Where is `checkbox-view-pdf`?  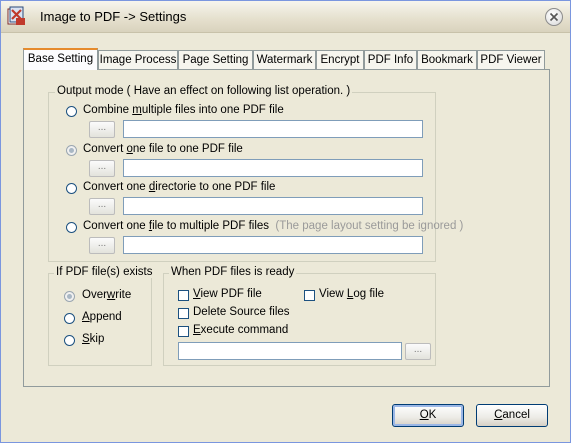 checkbox-view-pdf is located at coordinates (183, 295).